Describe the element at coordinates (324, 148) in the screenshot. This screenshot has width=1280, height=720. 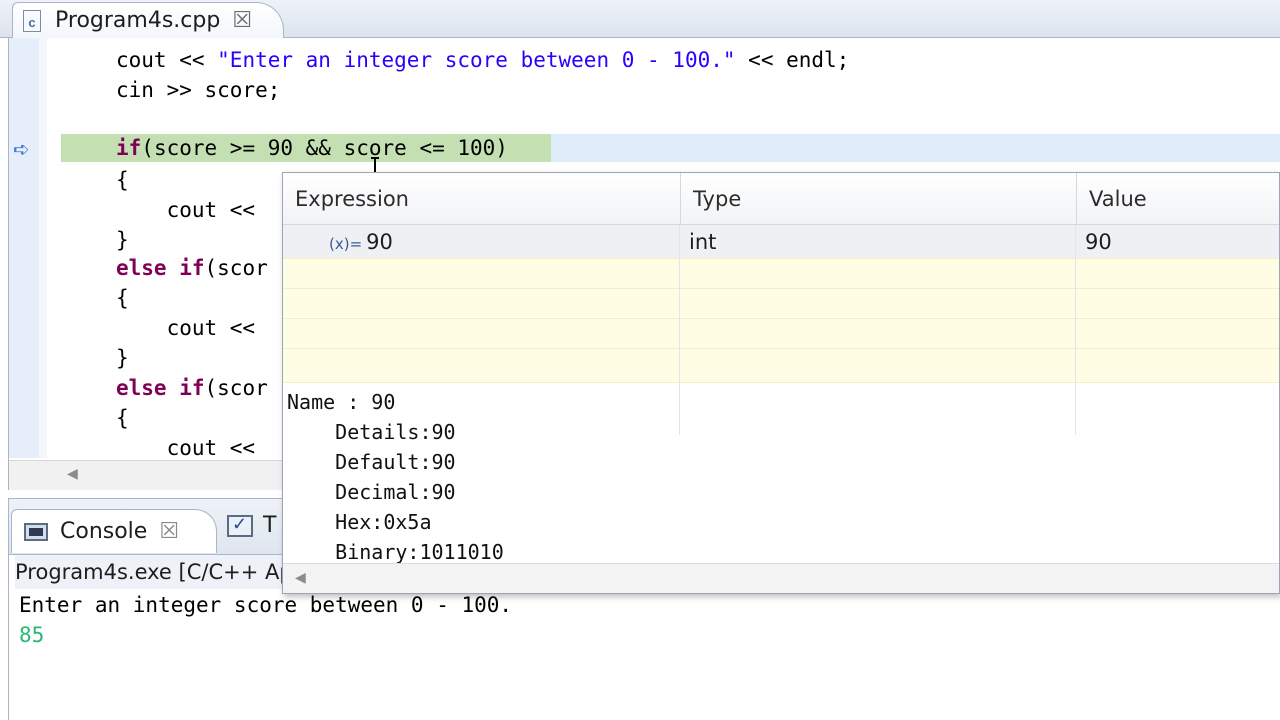
I see `code-text: (score >= 90 && score <= 100)` at that location.